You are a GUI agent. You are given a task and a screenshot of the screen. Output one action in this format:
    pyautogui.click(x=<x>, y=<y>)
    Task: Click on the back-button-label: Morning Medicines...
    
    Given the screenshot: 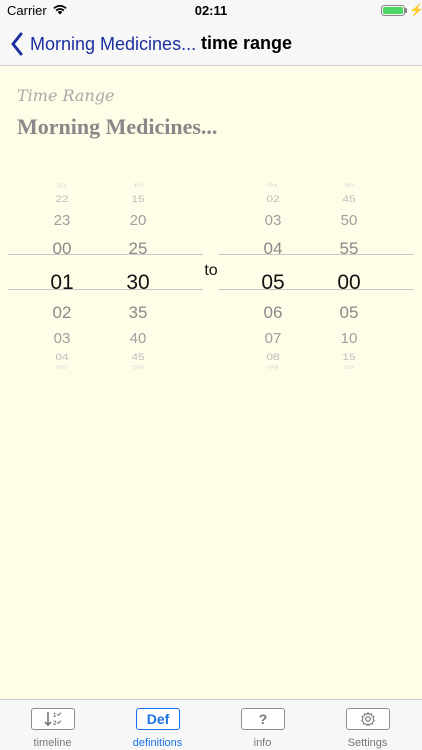 What is the action you would take?
    pyautogui.click(x=113, y=43)
    